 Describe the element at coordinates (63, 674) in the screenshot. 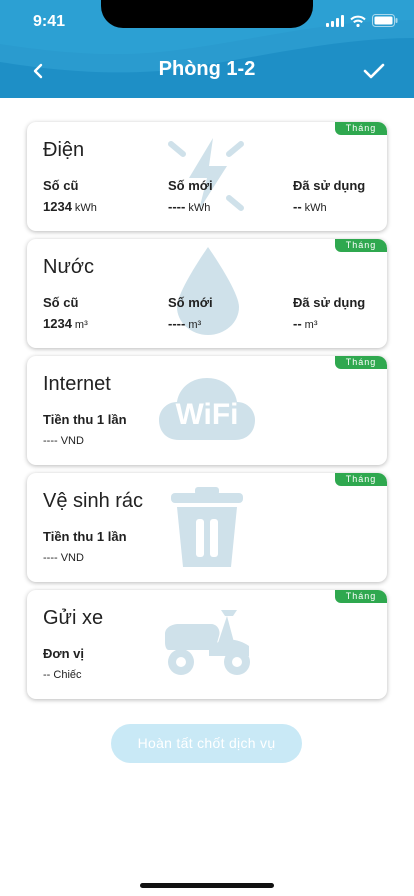

I see `unit-count-value: -- Chiếc` at that location.